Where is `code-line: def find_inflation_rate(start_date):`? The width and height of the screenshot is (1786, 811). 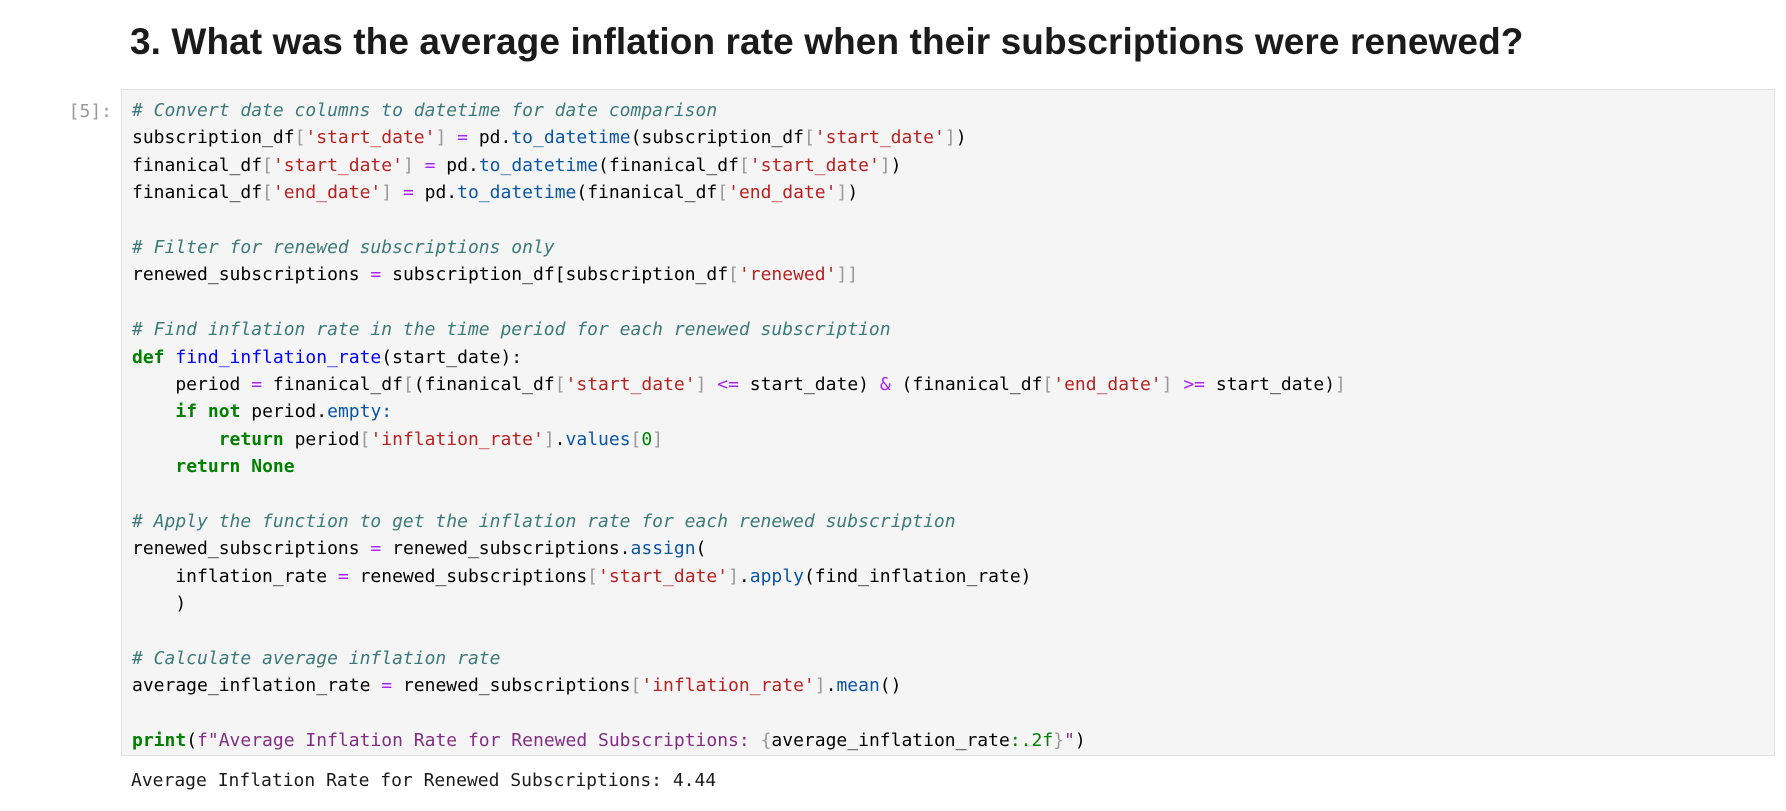 code-line: def find_inflation_rate(start_date): is located at coordinates (739, 357).